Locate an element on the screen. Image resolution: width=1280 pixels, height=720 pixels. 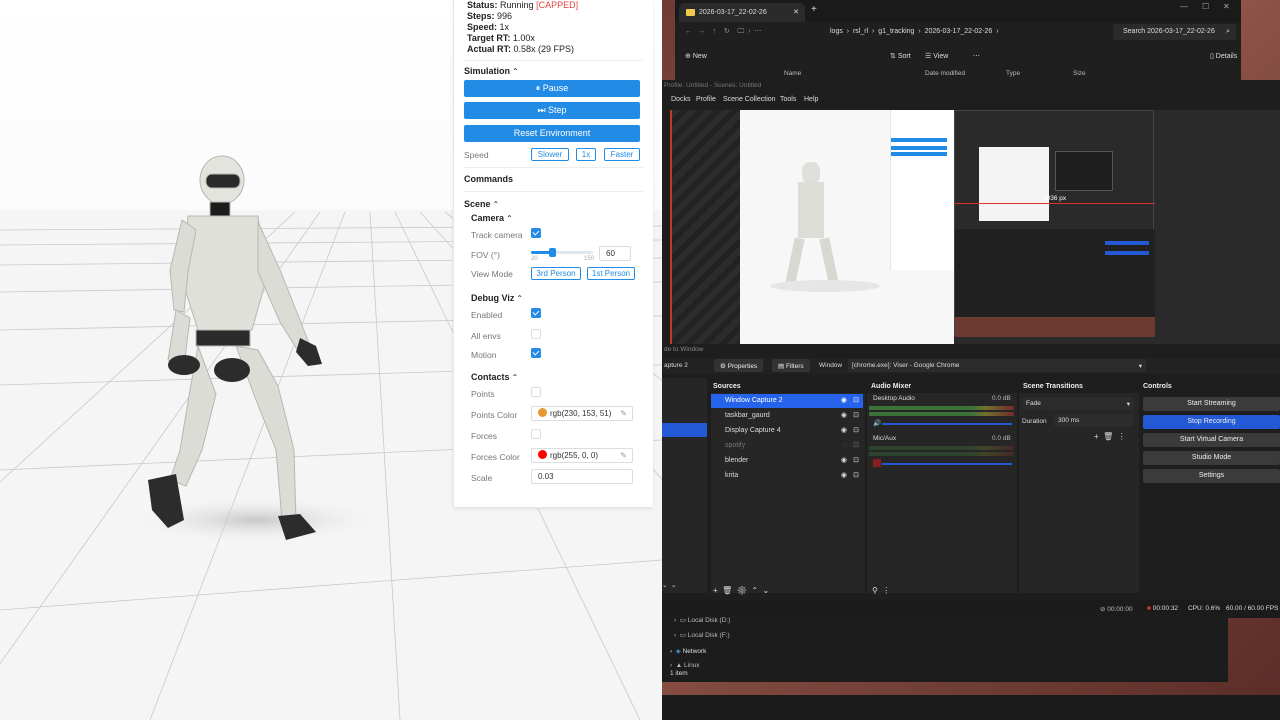
recording-timer: ■ 00:00:32 is located at coordinates (1163, 608).